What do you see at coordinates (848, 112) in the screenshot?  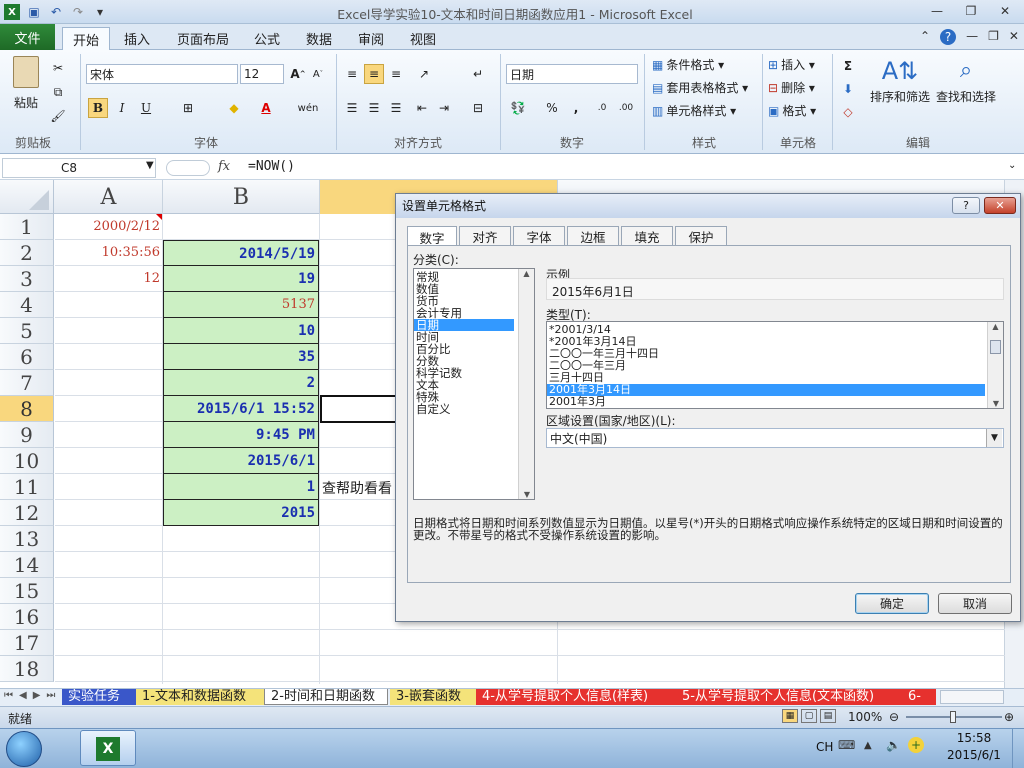 I see `clear-icon: ◇` at bounding box center [848, 112].